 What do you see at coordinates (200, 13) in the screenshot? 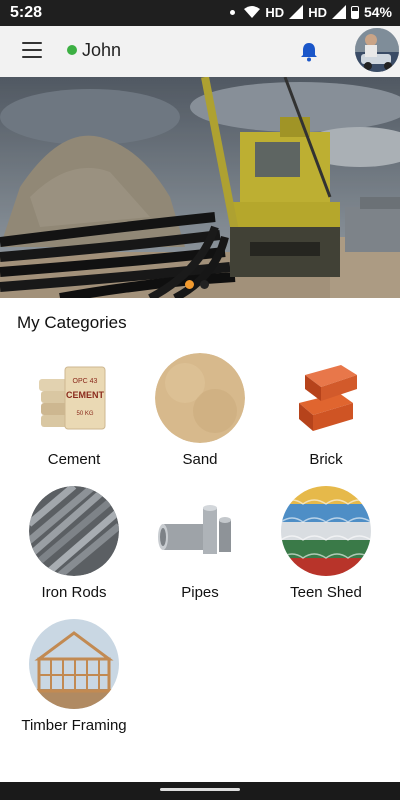
I see `status-bar: 5:28 HD HD 54%` at bounding box center [200, 13].